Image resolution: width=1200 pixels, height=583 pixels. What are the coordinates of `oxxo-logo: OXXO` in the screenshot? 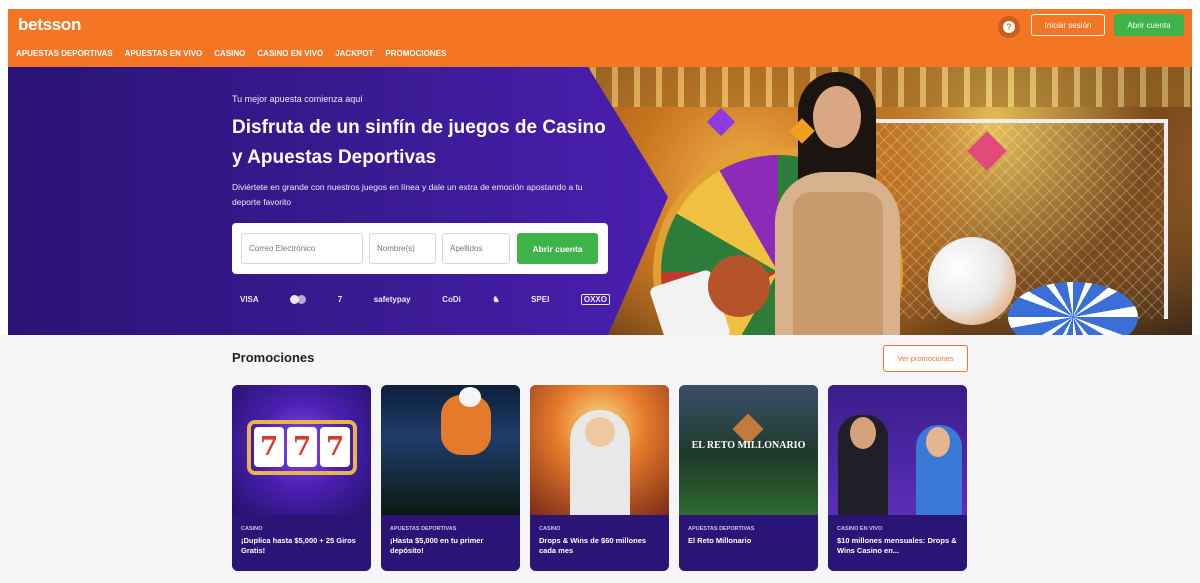 It's located at (595, 299).